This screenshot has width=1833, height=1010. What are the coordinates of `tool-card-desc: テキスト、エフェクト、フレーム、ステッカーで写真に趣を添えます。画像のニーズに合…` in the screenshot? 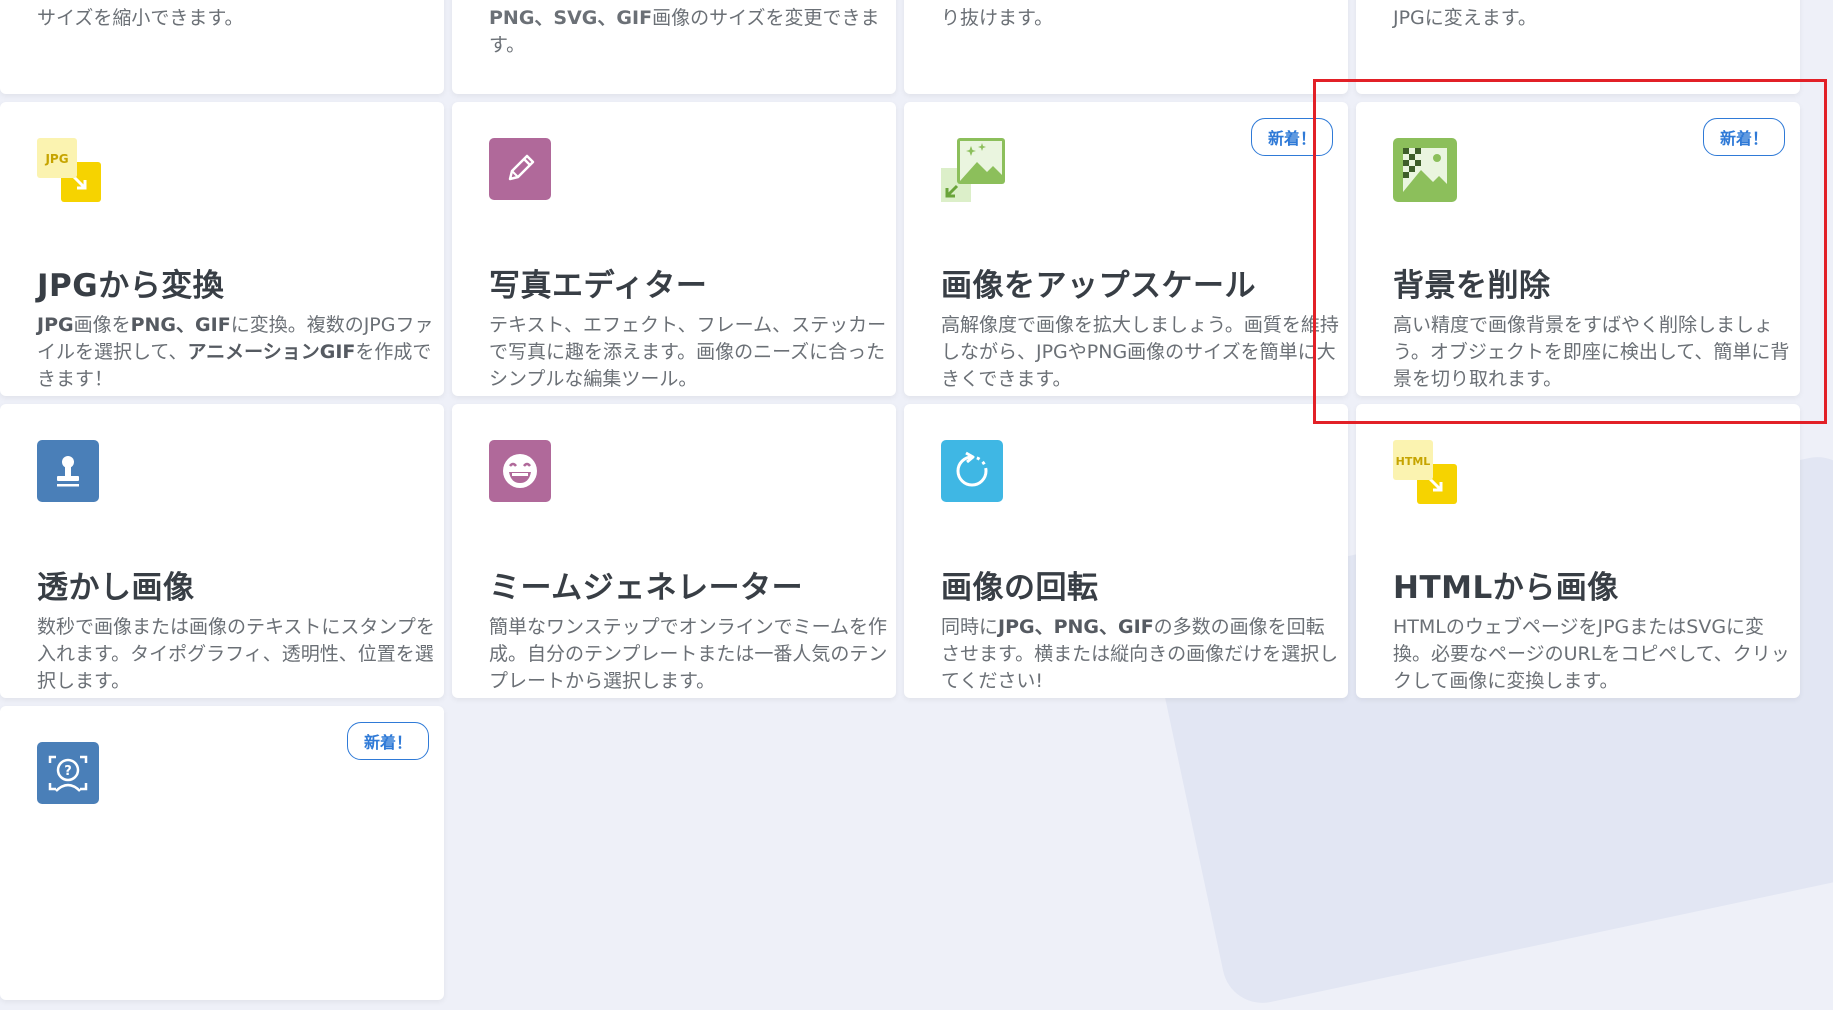 It's located at (688, 352).